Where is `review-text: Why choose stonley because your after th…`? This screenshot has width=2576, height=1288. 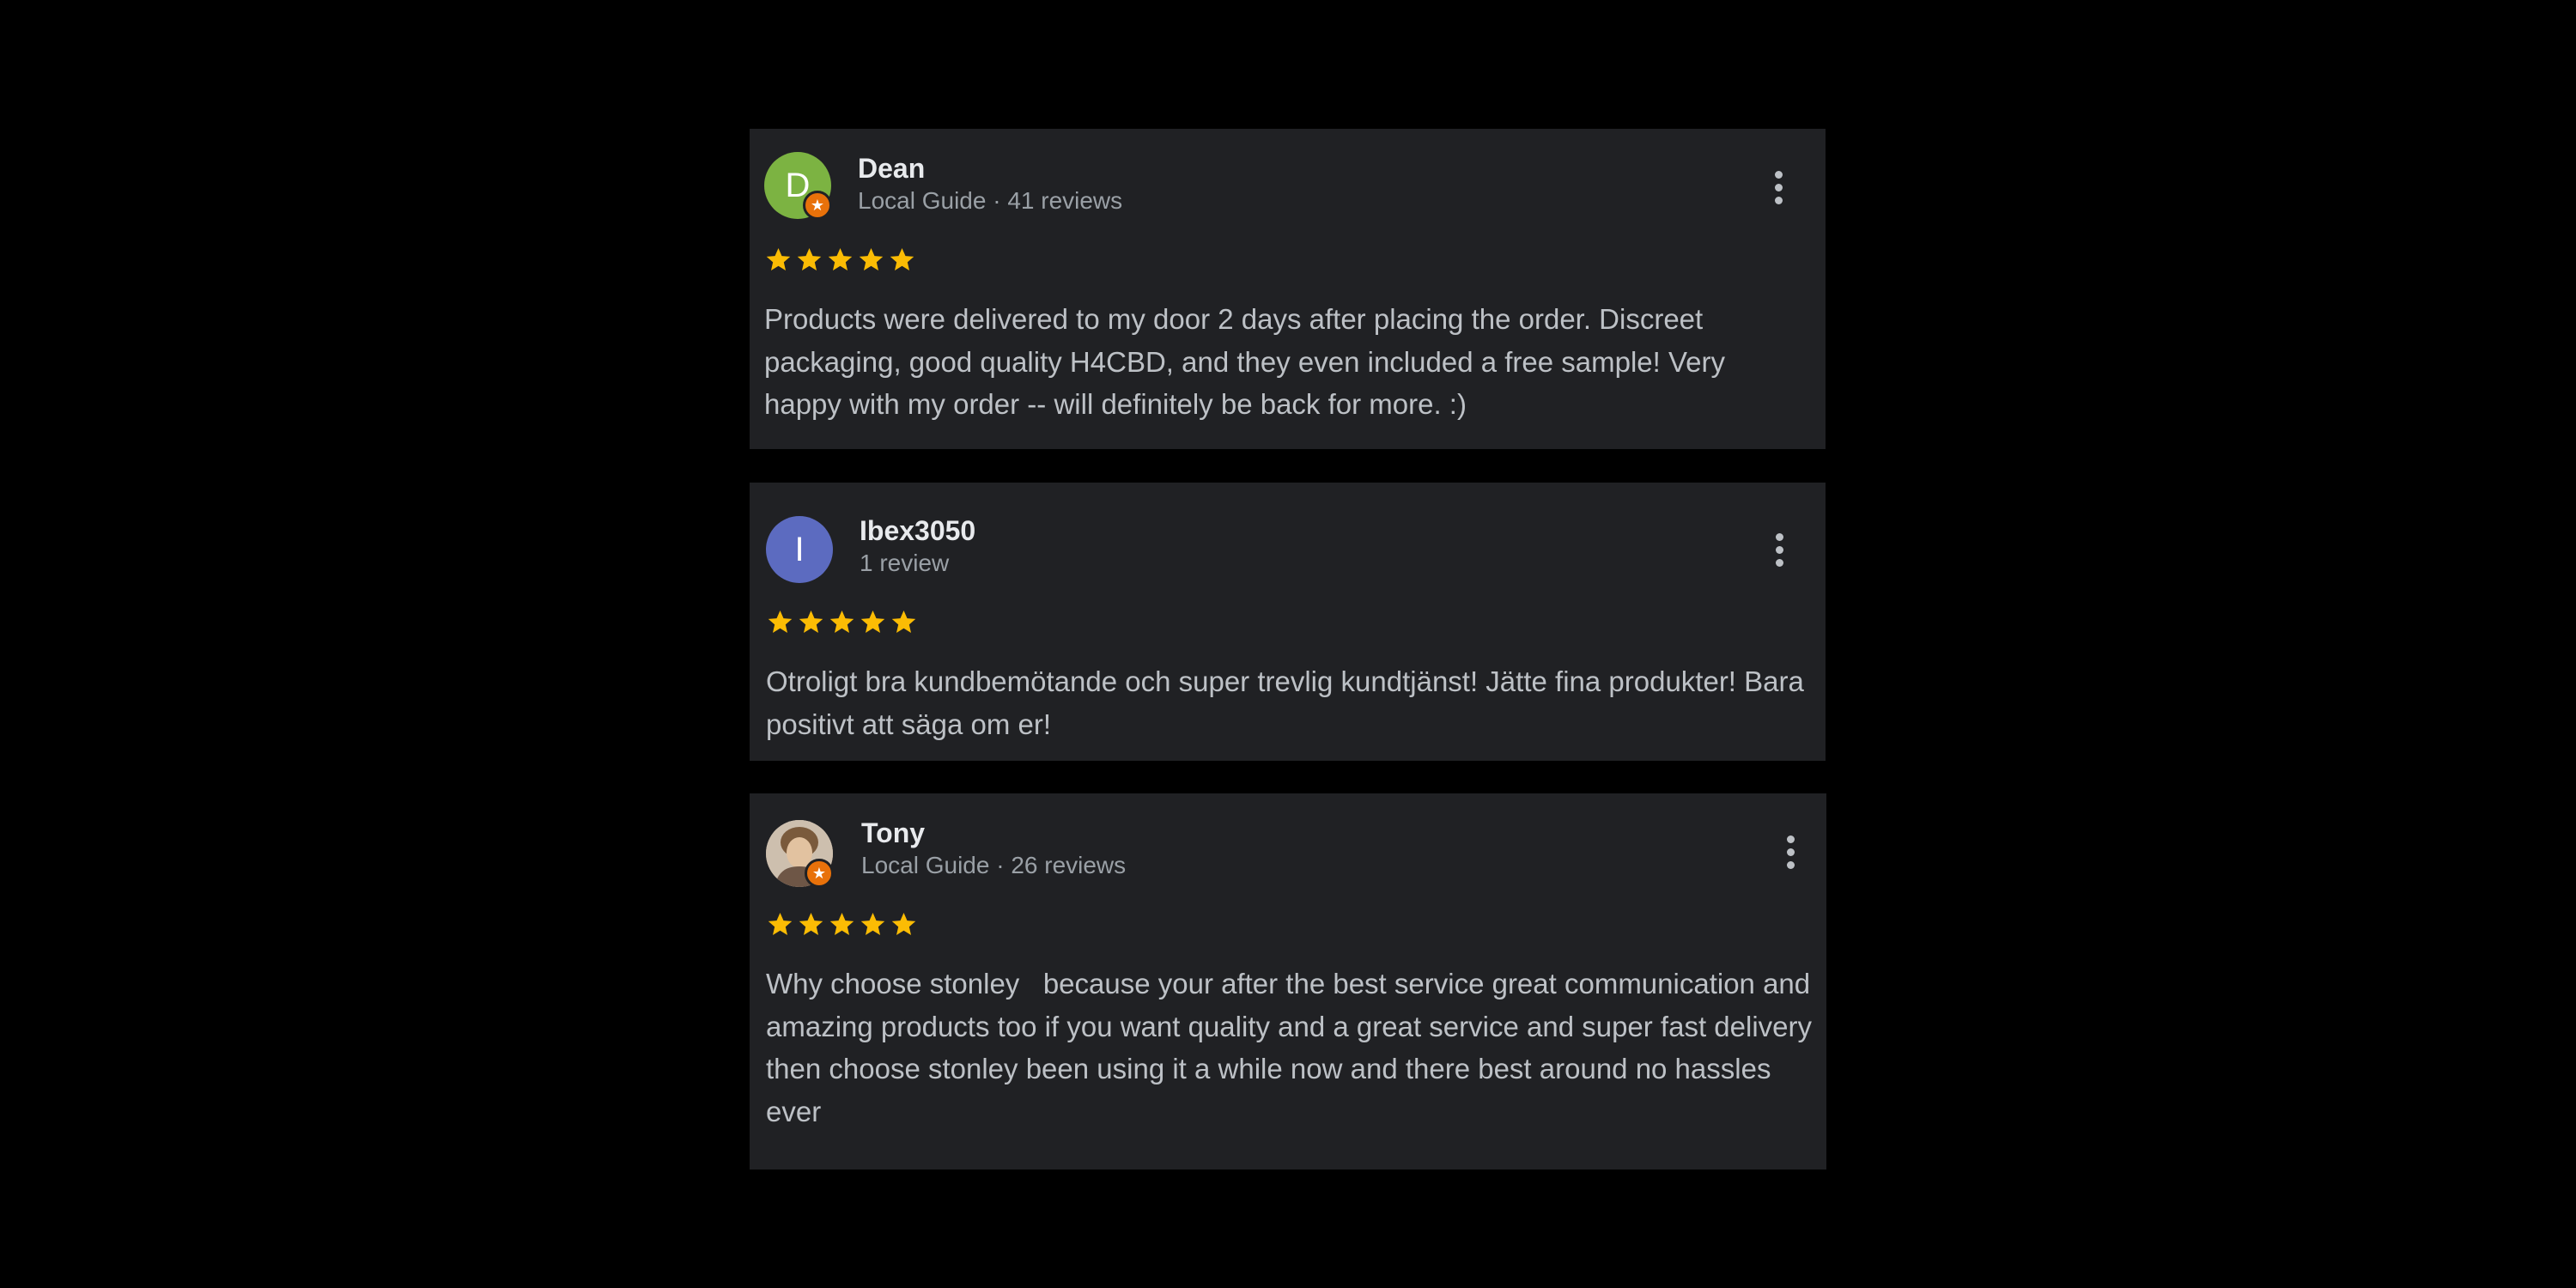 review-text: Why choose stonley because your after th… is located at coordinates (1293, 1047).